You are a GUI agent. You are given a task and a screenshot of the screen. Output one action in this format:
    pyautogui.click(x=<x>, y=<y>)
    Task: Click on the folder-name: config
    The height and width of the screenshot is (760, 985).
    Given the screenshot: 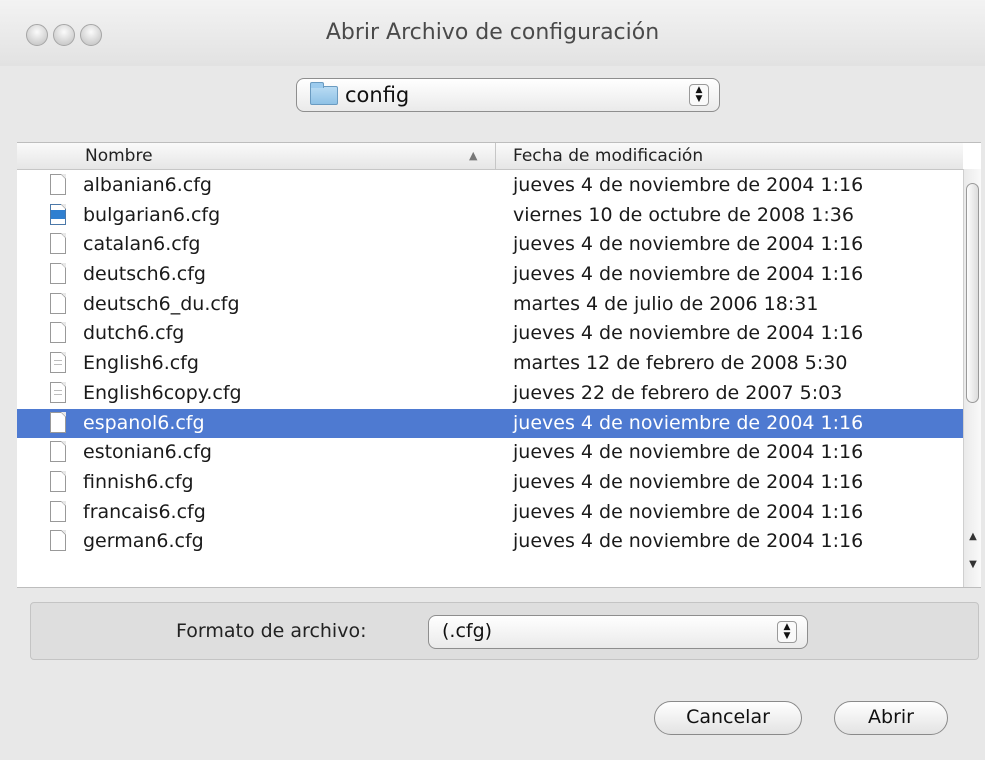 What is the action you would take?
    pyautogui.click(x=377, y=95)
    